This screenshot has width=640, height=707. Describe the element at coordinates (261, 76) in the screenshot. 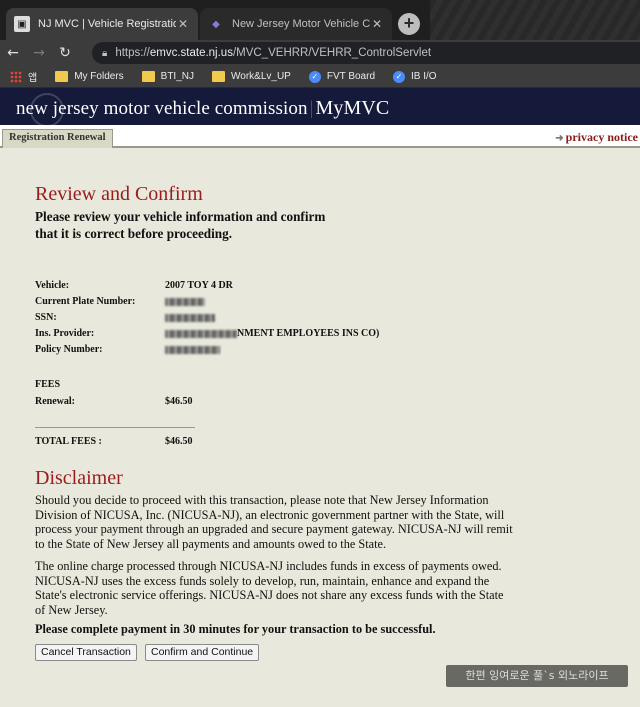

I see `bookmark-label: Work&Lv_UP` at that location.